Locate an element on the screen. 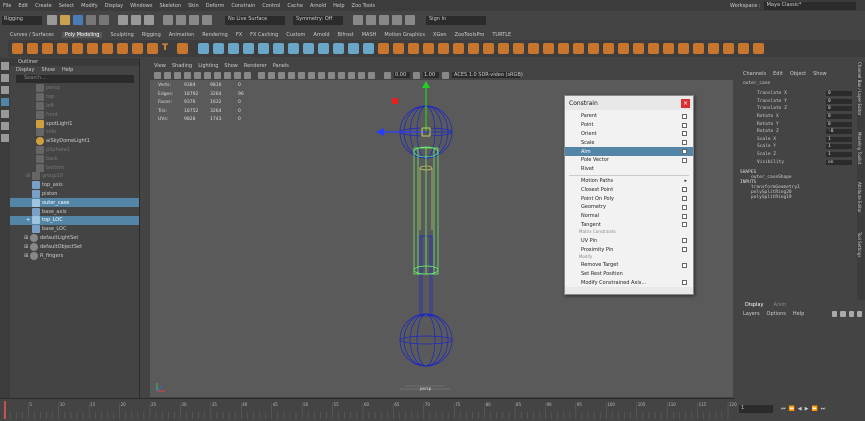  snap-point-icon is located at coordinates (194, 20).